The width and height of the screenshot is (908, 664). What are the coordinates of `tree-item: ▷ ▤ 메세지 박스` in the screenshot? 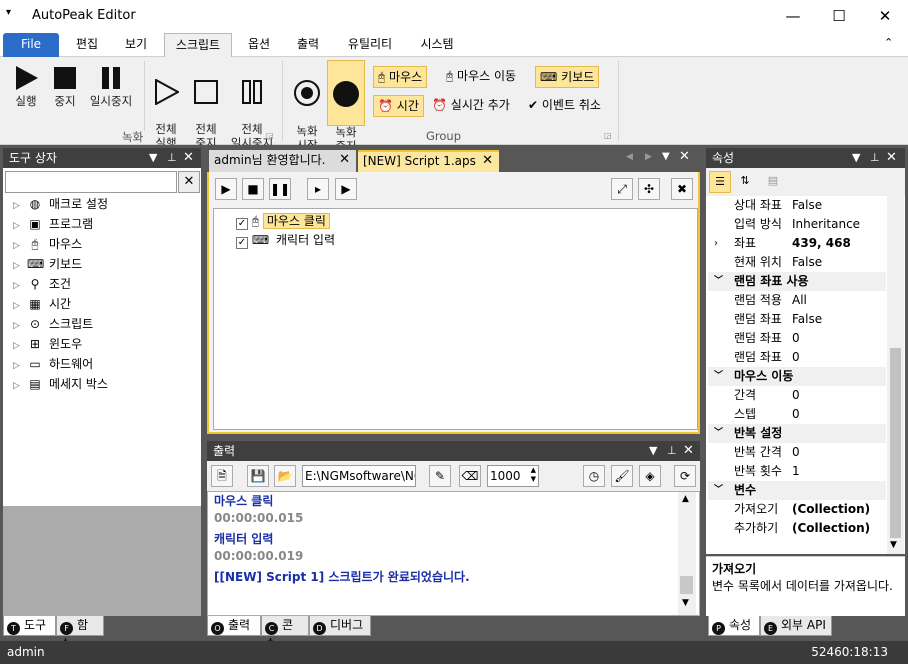 It's located at (60, 384).